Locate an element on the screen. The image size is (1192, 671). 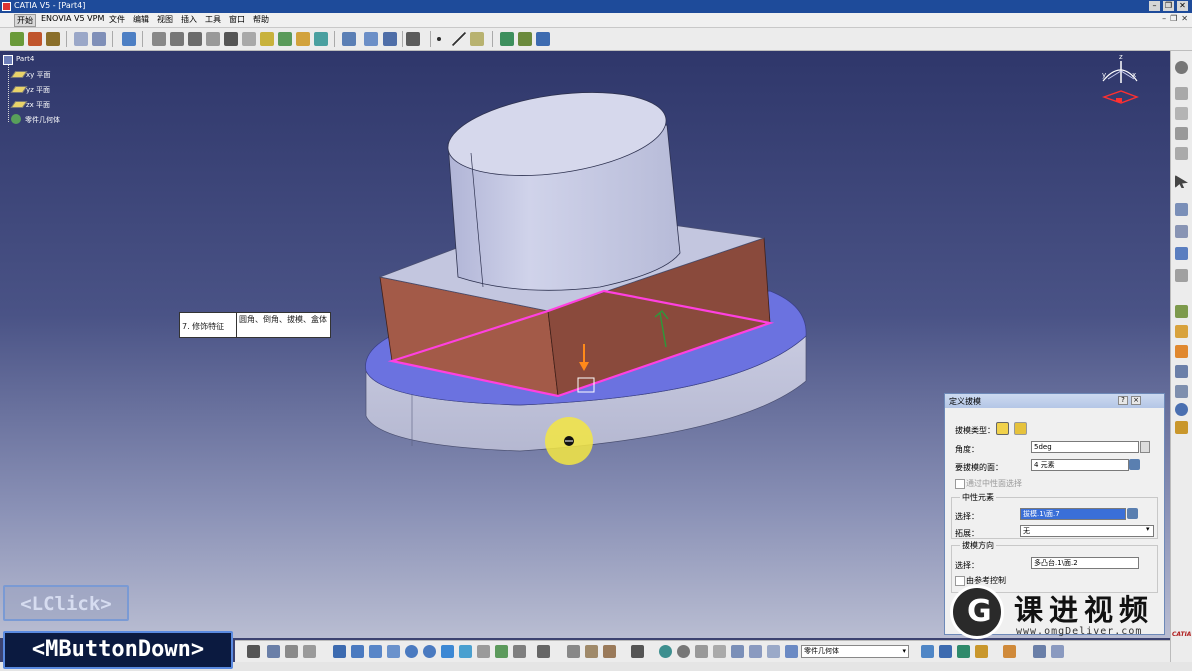
define-work-object-icon is located at coordinates (791, 651).